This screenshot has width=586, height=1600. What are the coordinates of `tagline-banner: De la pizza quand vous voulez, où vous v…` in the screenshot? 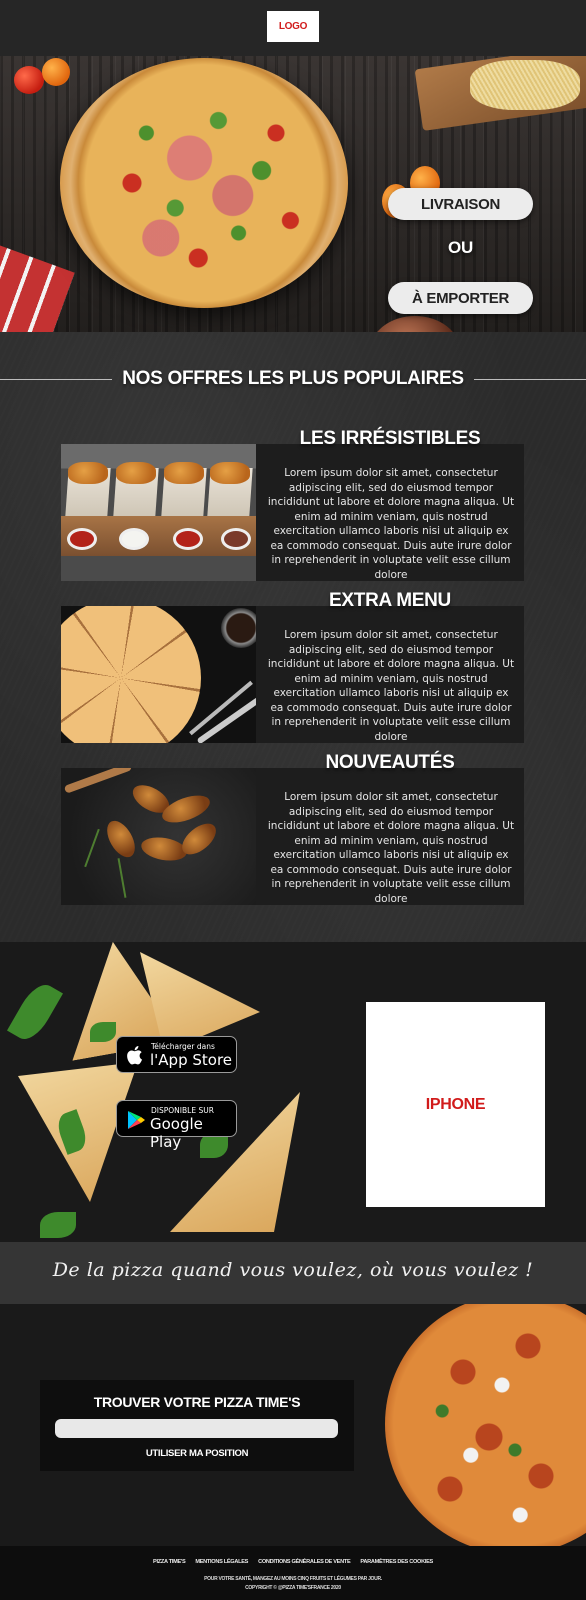 It's located at (293, 1273).